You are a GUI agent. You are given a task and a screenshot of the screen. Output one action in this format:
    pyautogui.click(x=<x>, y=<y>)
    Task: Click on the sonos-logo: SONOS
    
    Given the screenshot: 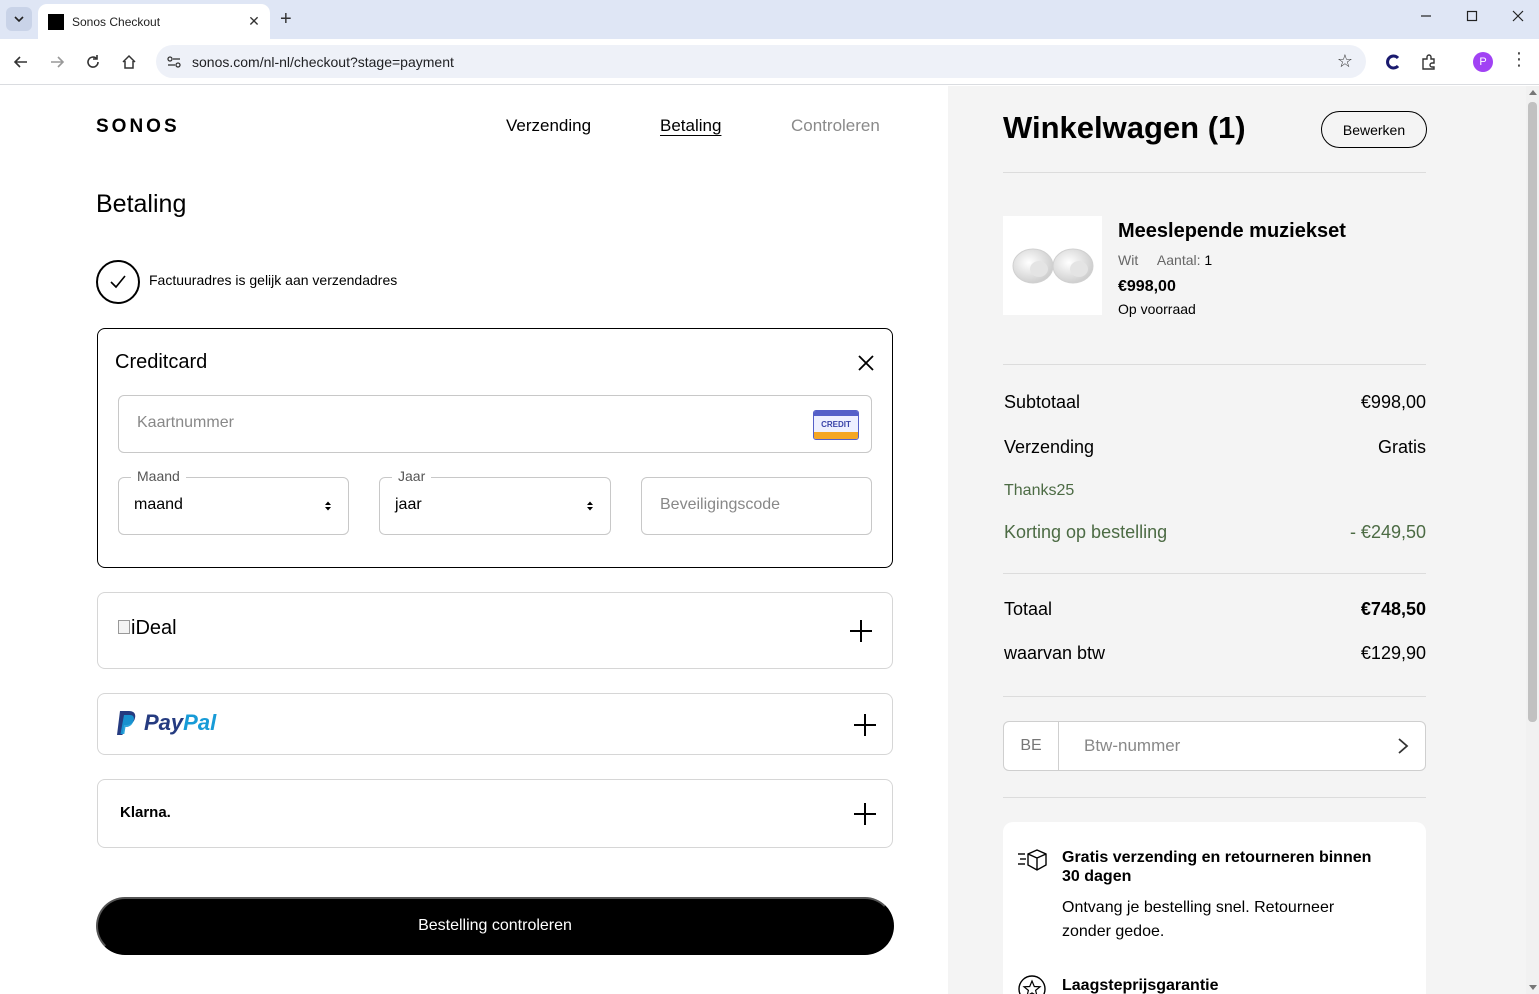 What is the action you would take?
    pyautogui.click(x=138, y=127)
    